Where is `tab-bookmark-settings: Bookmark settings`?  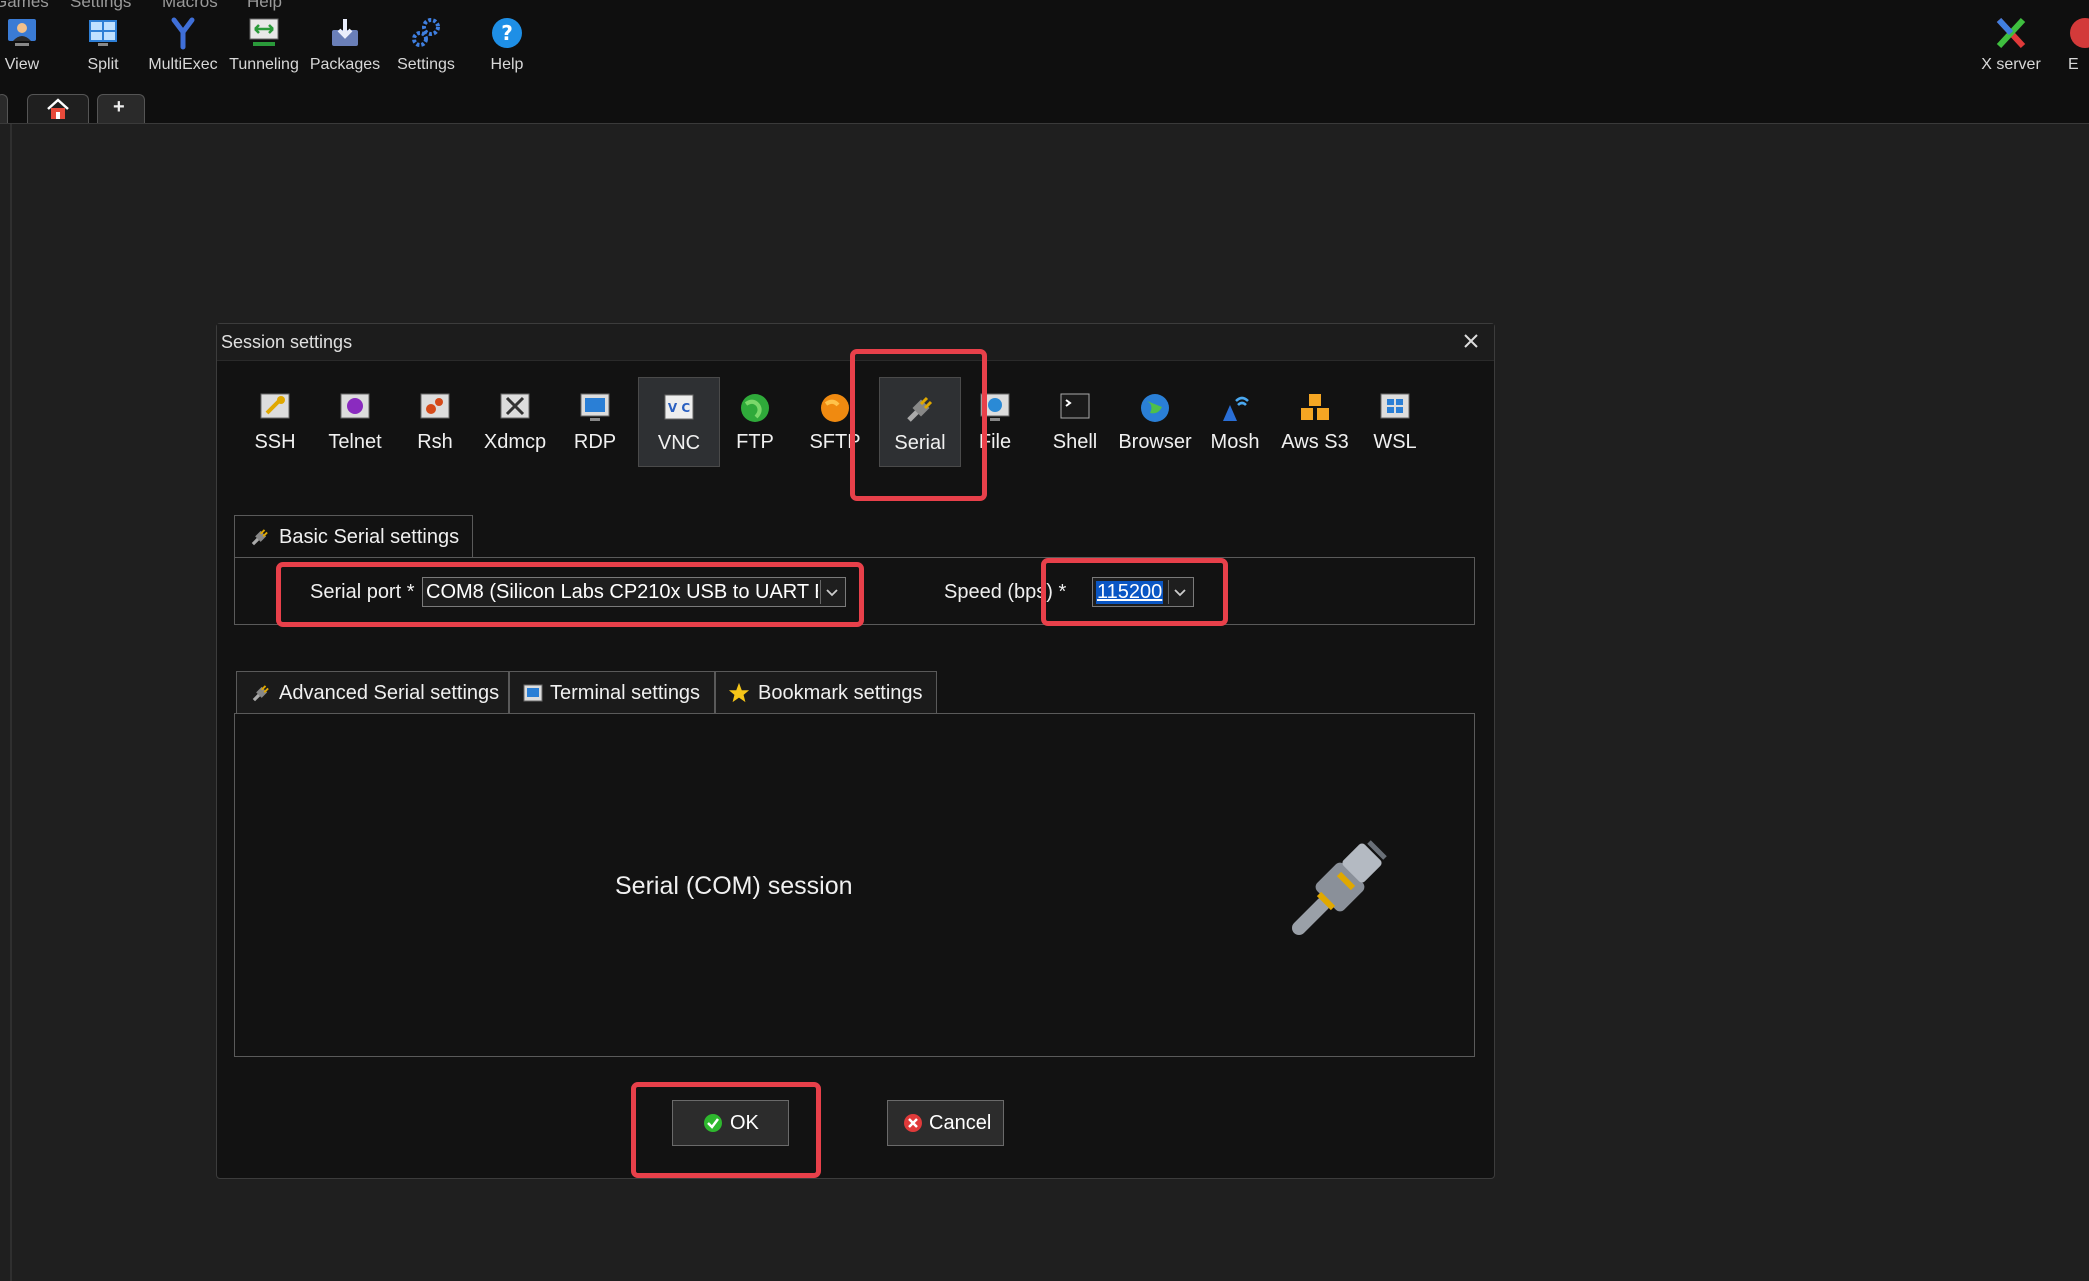 tab-bookmark-settings: Bookmark settings is located at coordinates (826, 692).